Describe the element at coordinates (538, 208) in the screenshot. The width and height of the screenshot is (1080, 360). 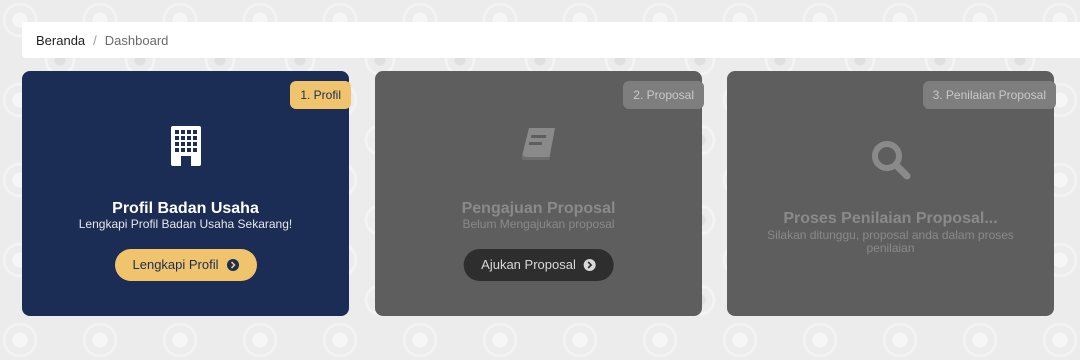
I see `card-title: Pengajuan Proposal` at that location.